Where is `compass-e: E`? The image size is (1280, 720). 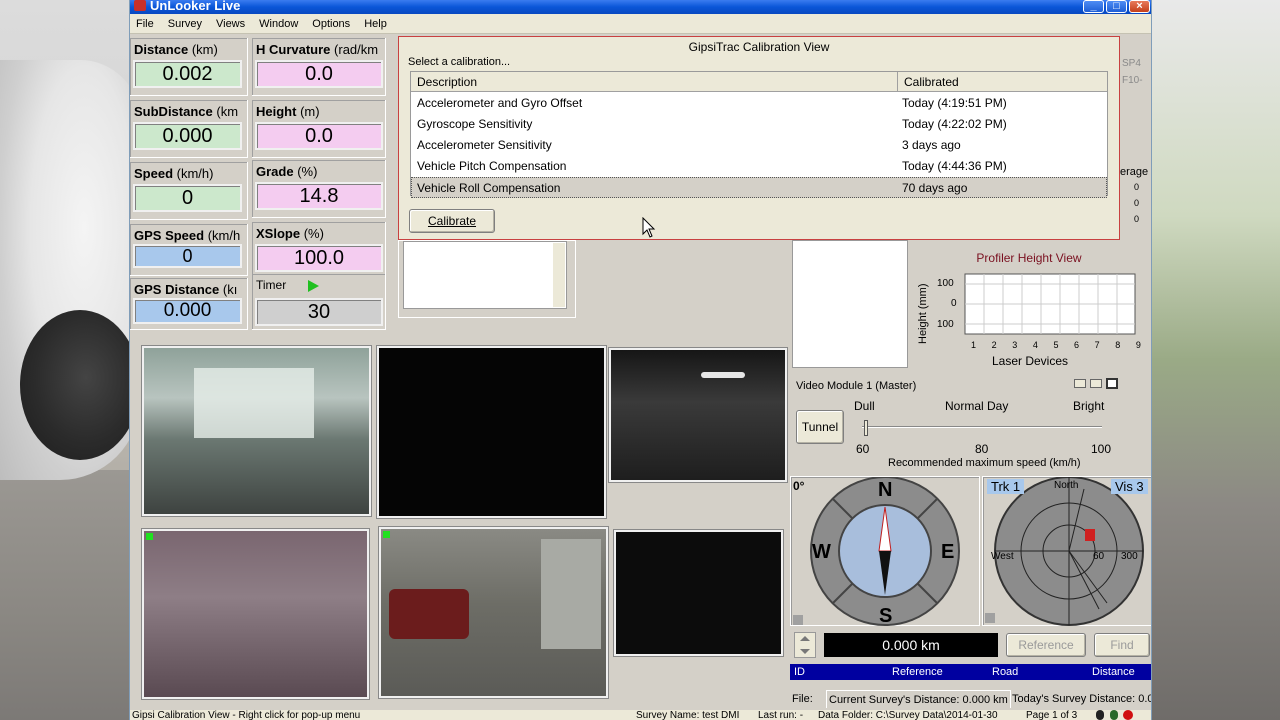
compass-e: E is located at coordinates (948, 552).